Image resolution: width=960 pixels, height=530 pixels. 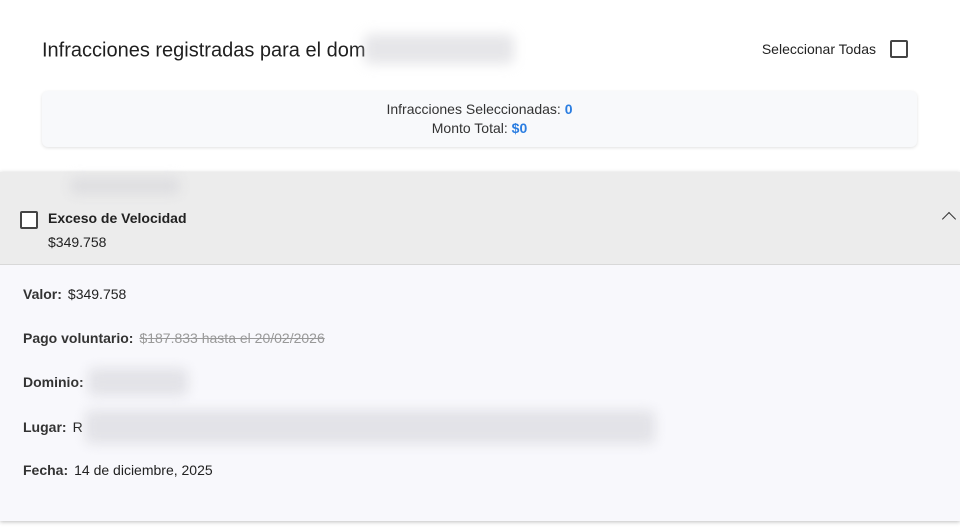 What do you see at coordinates (117, 218) in the screenshot?
I see `infraction-name: Exceso de Velocidad` at bounding box center [117, 218].